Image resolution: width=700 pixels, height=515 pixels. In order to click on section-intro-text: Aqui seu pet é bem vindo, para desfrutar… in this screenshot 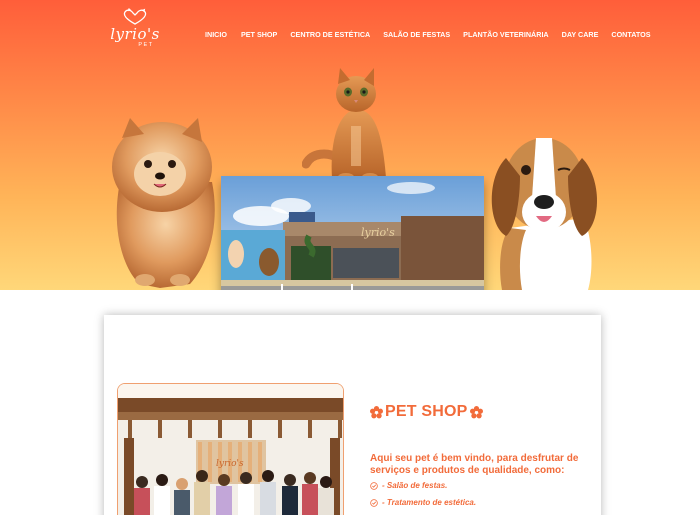, I will do `click(474, 464)`.